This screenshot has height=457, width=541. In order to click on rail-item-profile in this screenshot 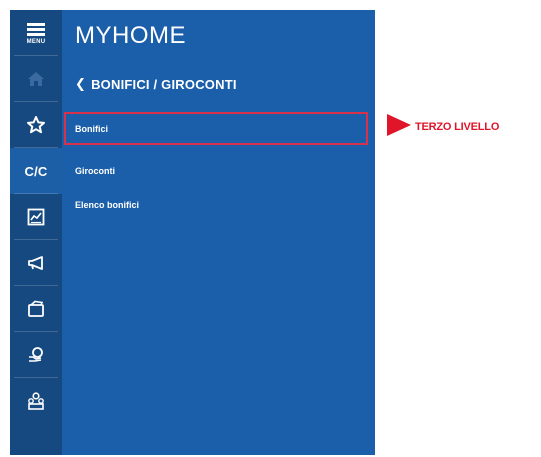, I will do `click(36, 401)`.